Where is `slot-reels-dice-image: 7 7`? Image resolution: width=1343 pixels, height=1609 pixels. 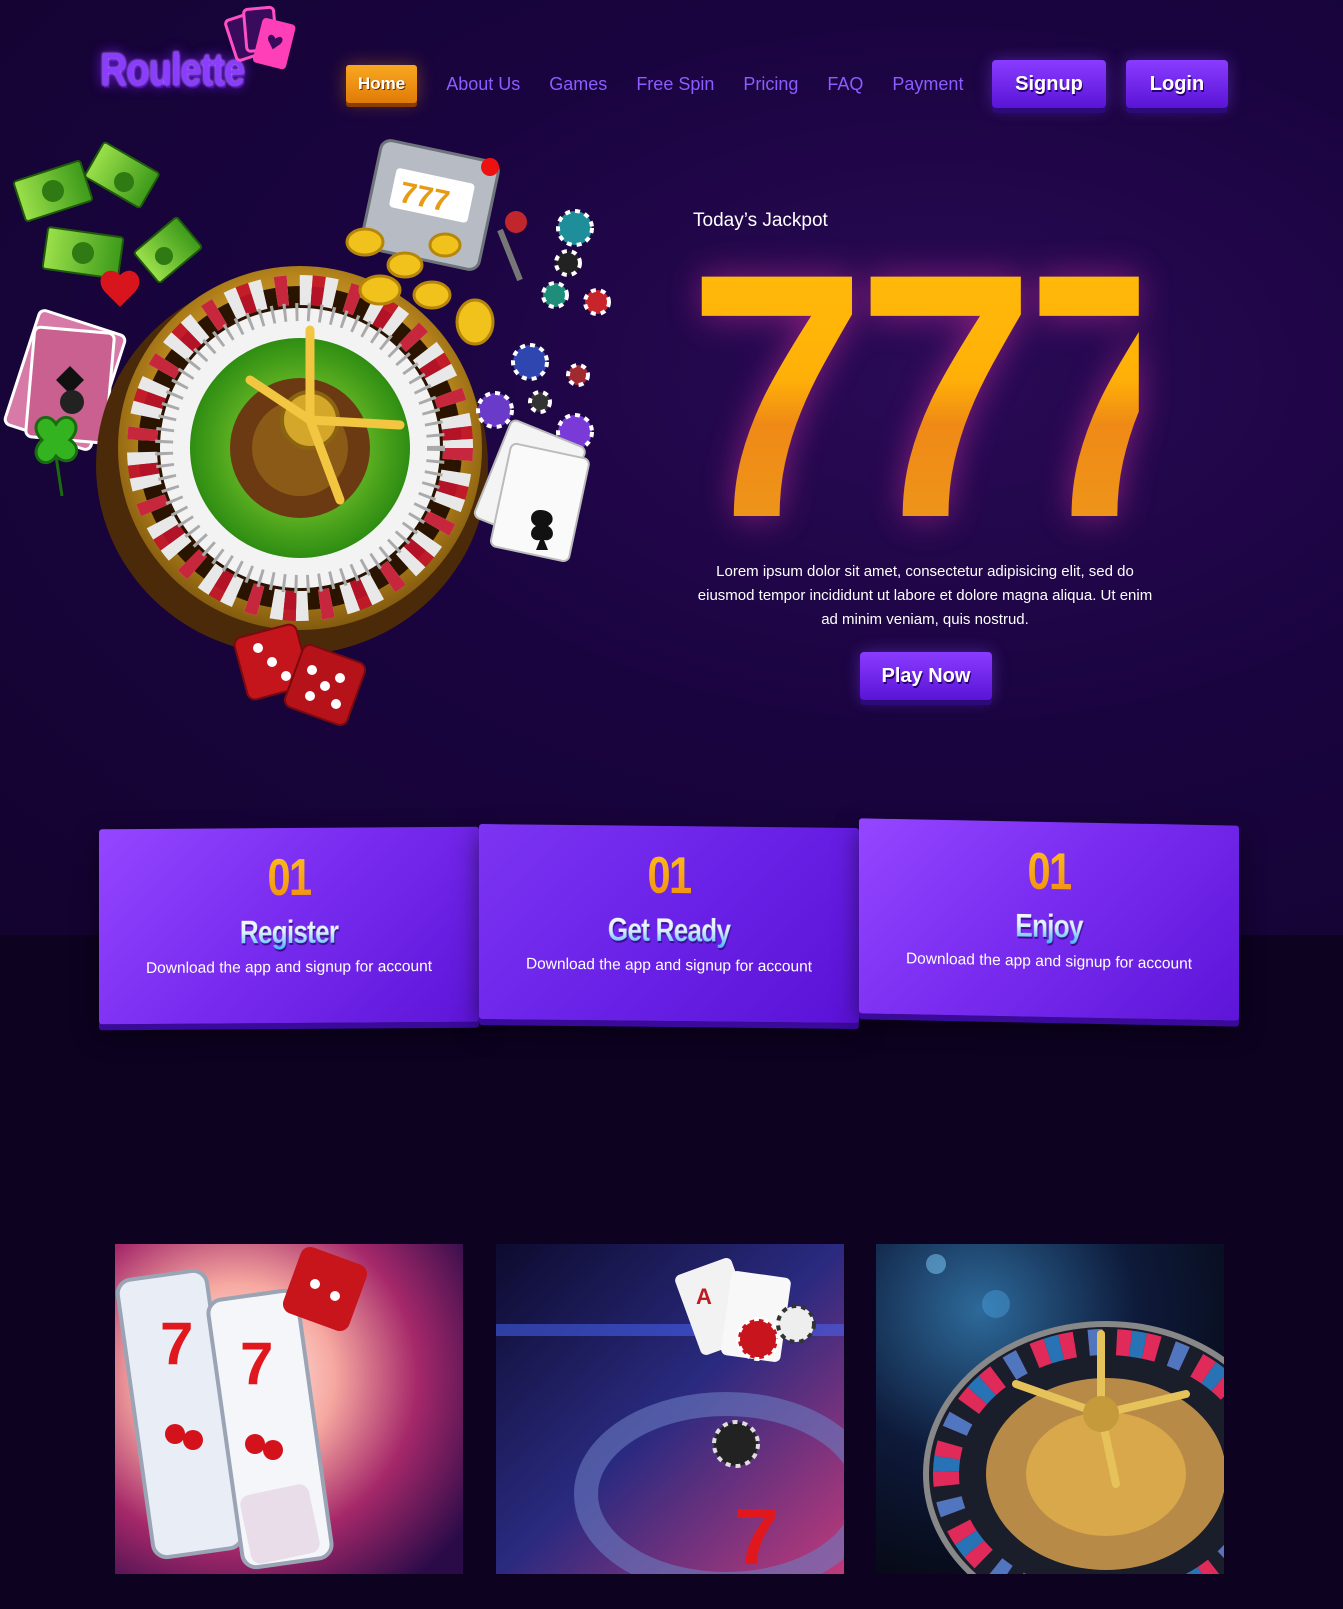 slot-reels-dice-image: 7 7 is located at coordinates (289, 1409).